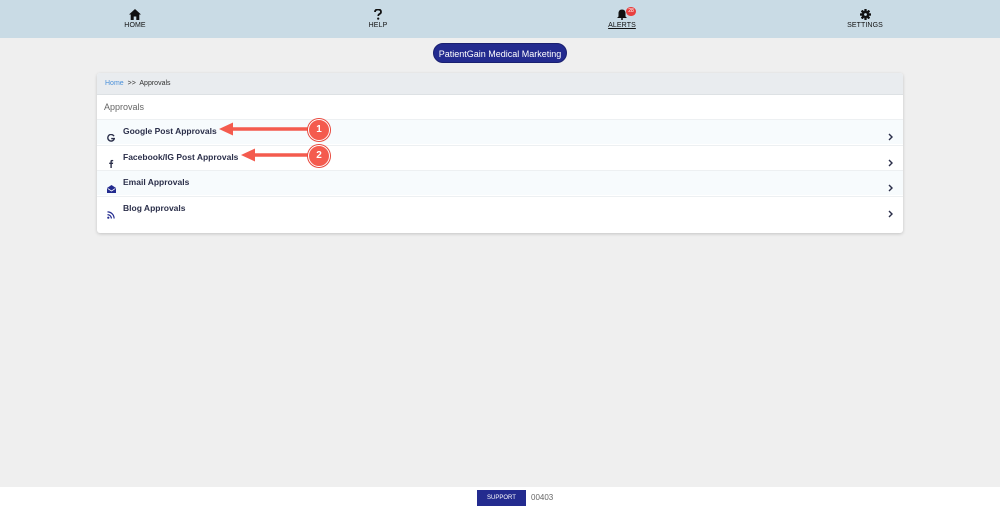 Image resolution: width=1000 pixels, height=509 pixels. What do you see at coordinates (135, 25) in the screenshot?
I see `nav-home-label: HOME` at bounding box center [135, 25].